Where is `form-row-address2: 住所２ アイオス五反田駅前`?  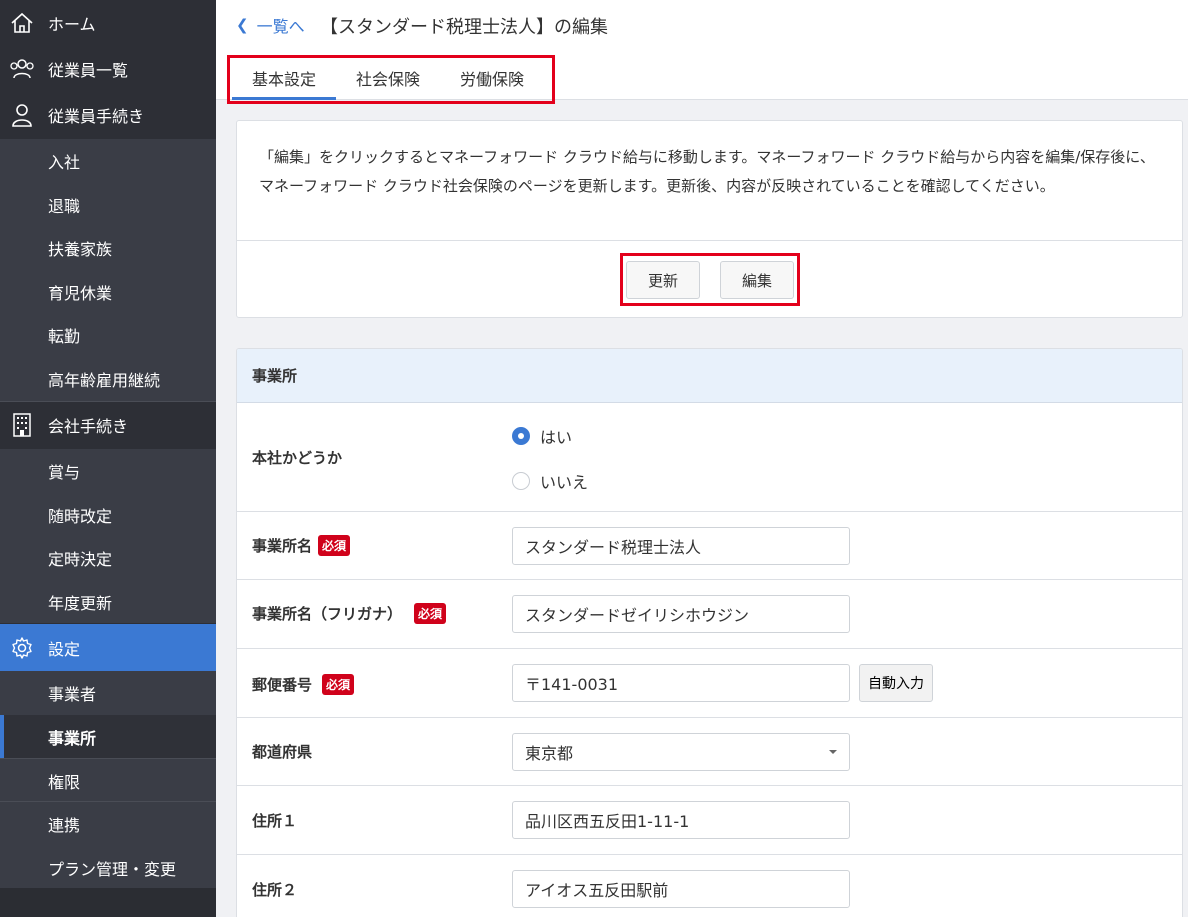
form-row-address2: 住所２ アイオス五反田駅前 is located at coordinates (709, 886).